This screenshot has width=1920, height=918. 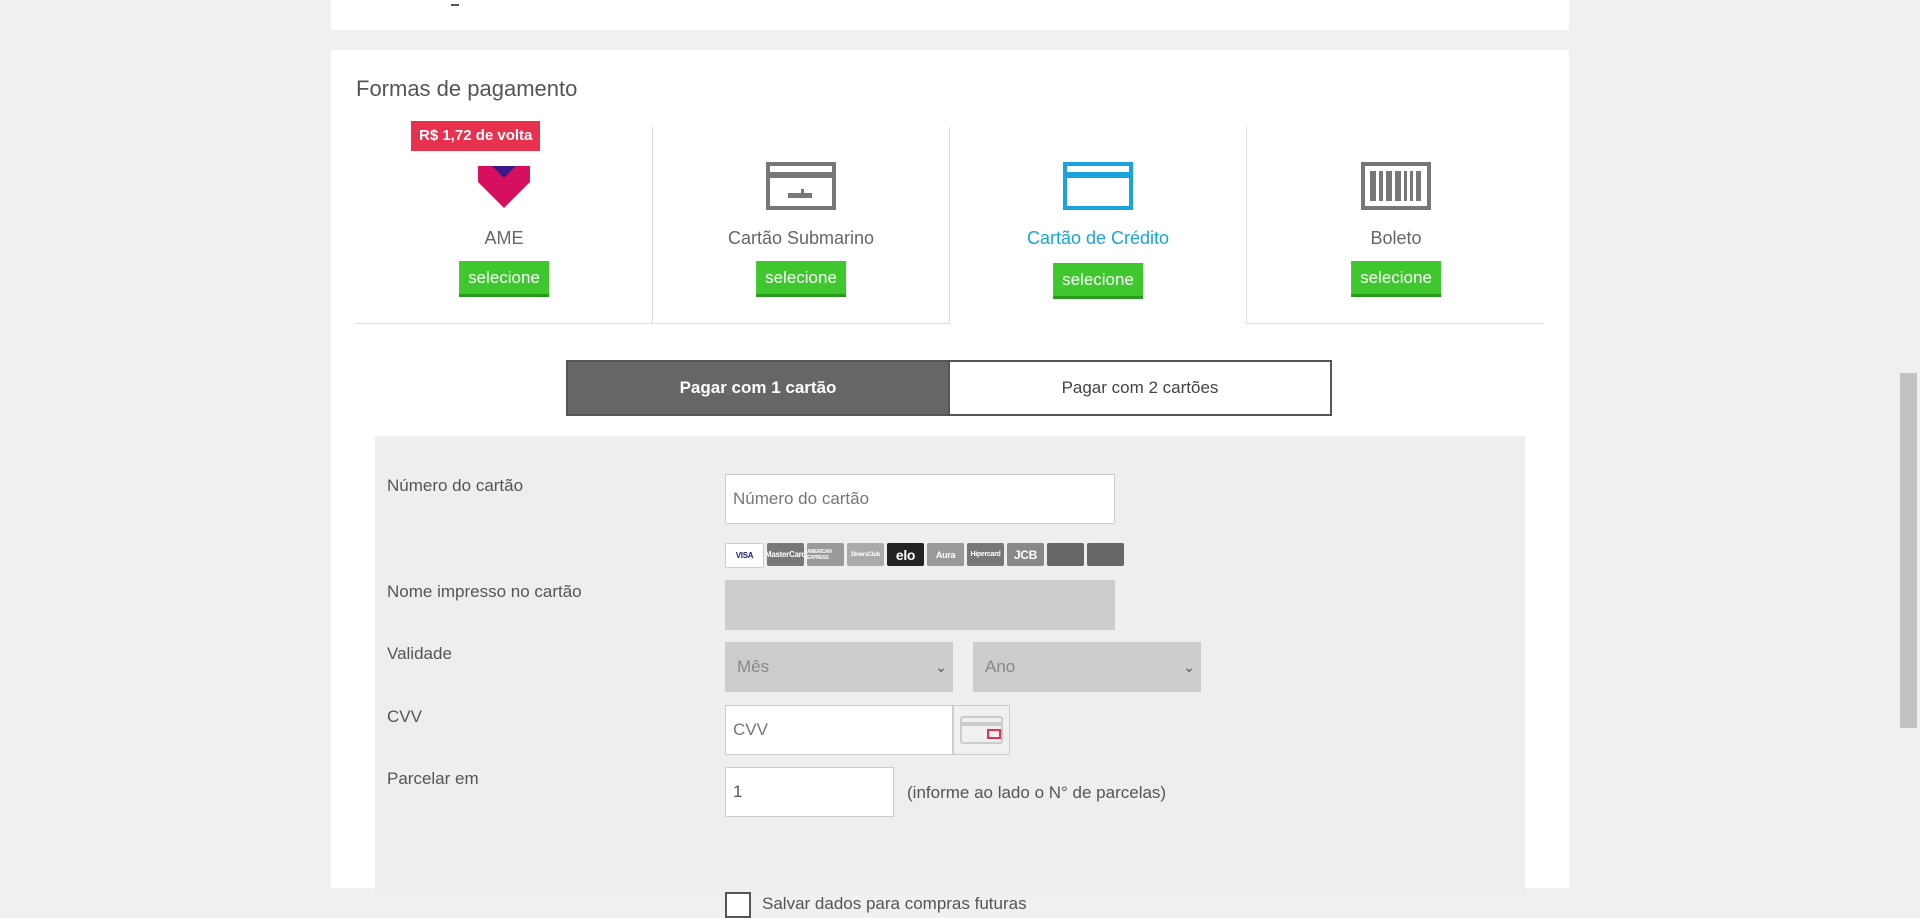 I want to click on method-boleto: Boleto selecione, so click(x=1396, y=225).